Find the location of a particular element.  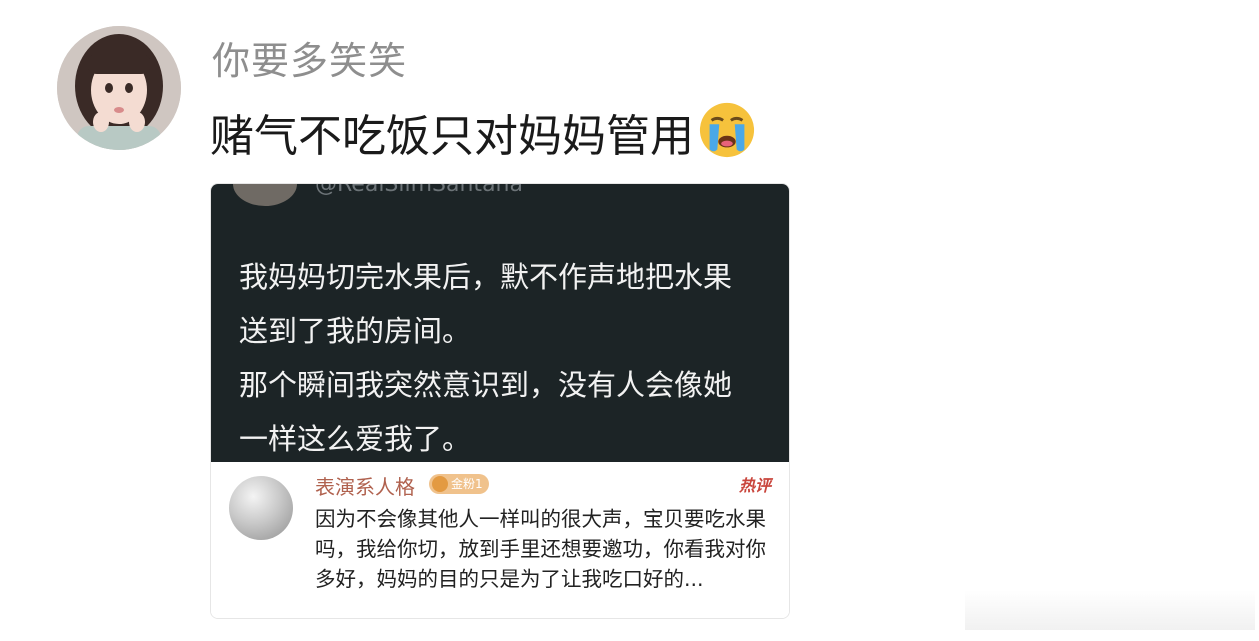

tweet-line: 那个瞬间我突然意识到，没有人会像她 is located at coordinates (486, 385).